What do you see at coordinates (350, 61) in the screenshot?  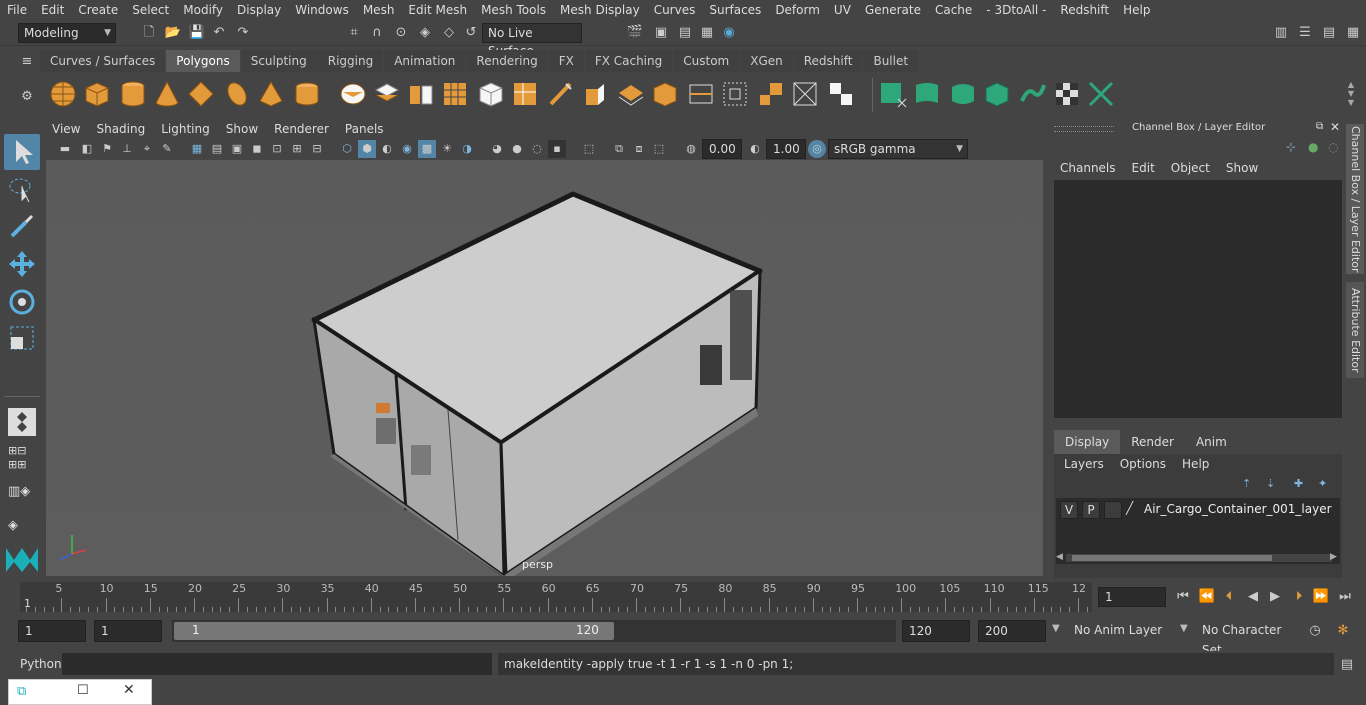 I see `shelf-tab-3: Rigging` at bounding box center [350, 61].